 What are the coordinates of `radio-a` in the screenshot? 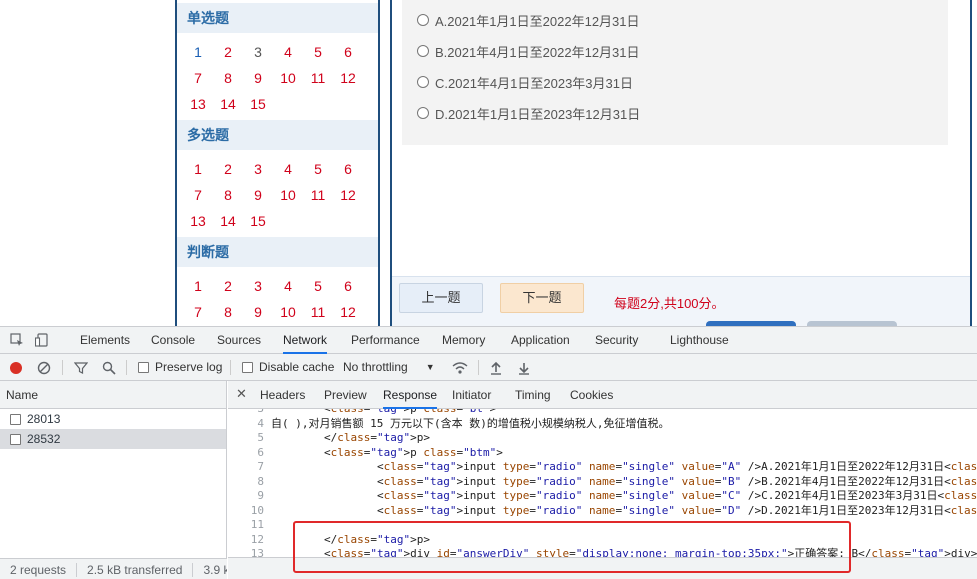 It's located at (423, 20).